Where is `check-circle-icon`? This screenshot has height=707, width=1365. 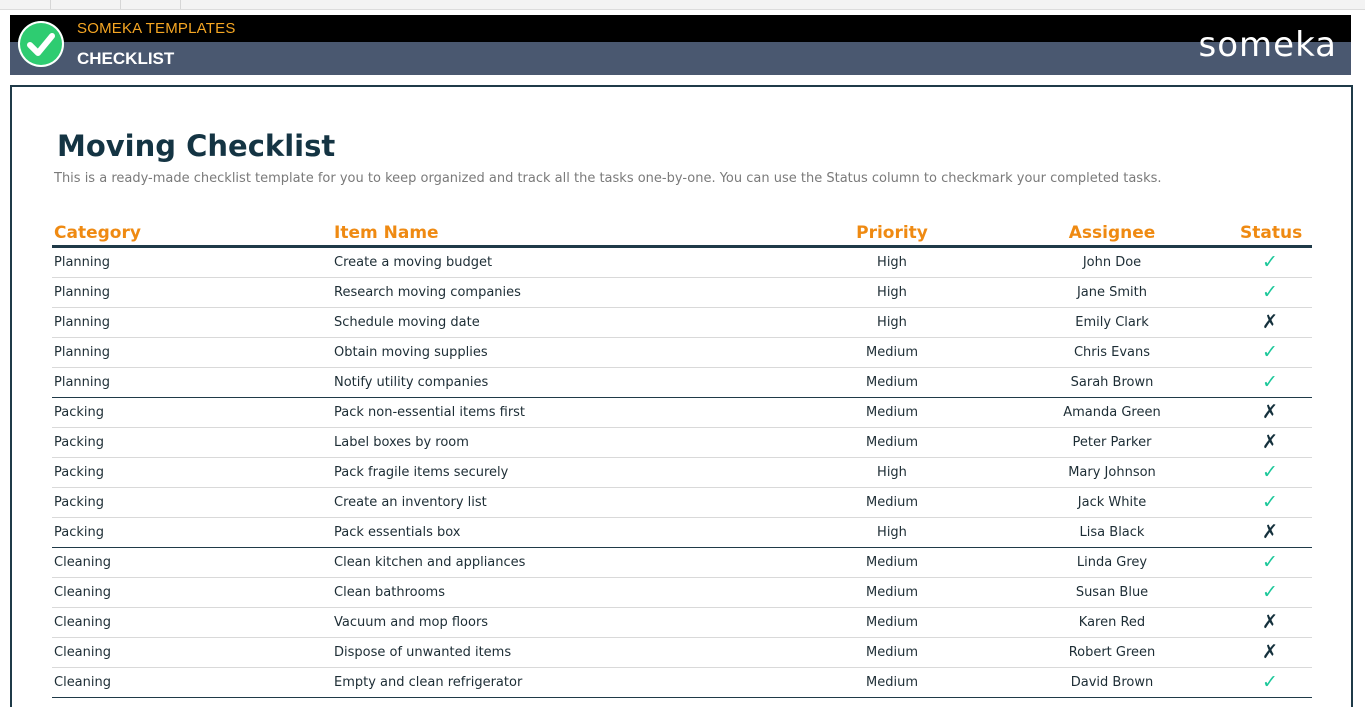
check-circle-icon is located at coordinates (41, 44).